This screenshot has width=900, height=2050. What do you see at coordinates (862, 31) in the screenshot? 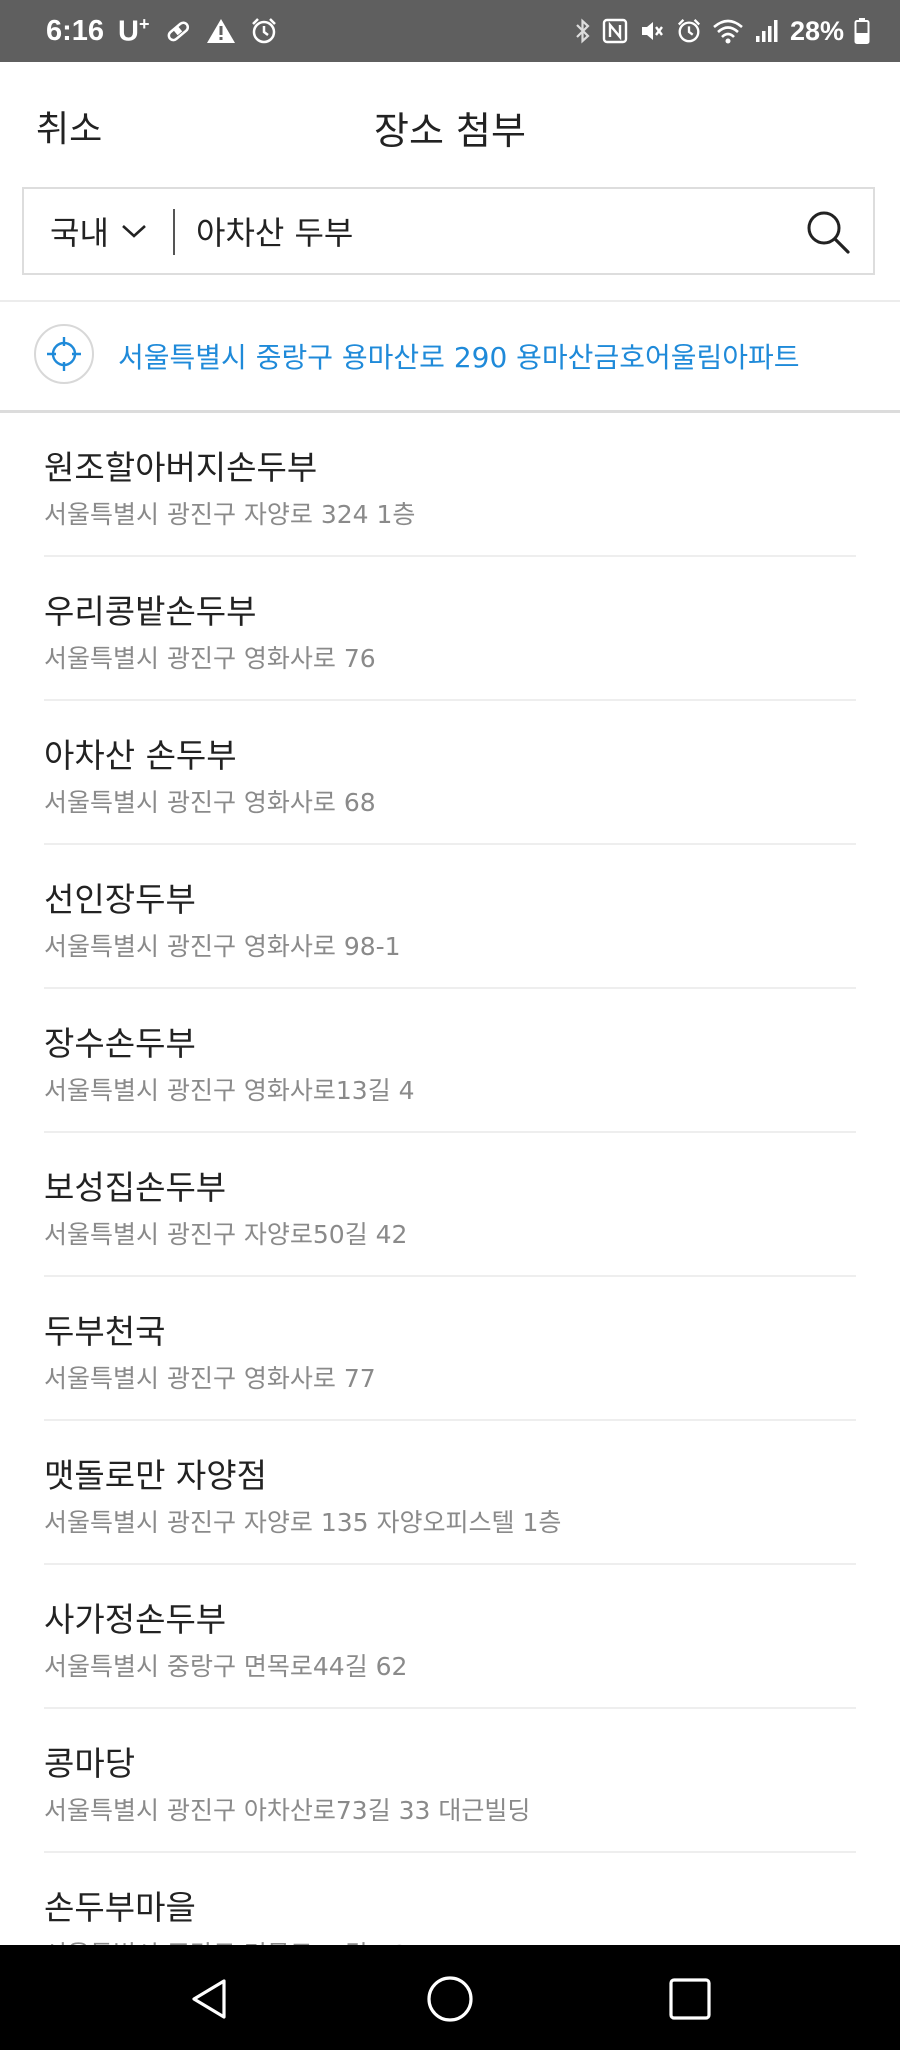
I see `battery-icon` at bounding box center [862, 31].